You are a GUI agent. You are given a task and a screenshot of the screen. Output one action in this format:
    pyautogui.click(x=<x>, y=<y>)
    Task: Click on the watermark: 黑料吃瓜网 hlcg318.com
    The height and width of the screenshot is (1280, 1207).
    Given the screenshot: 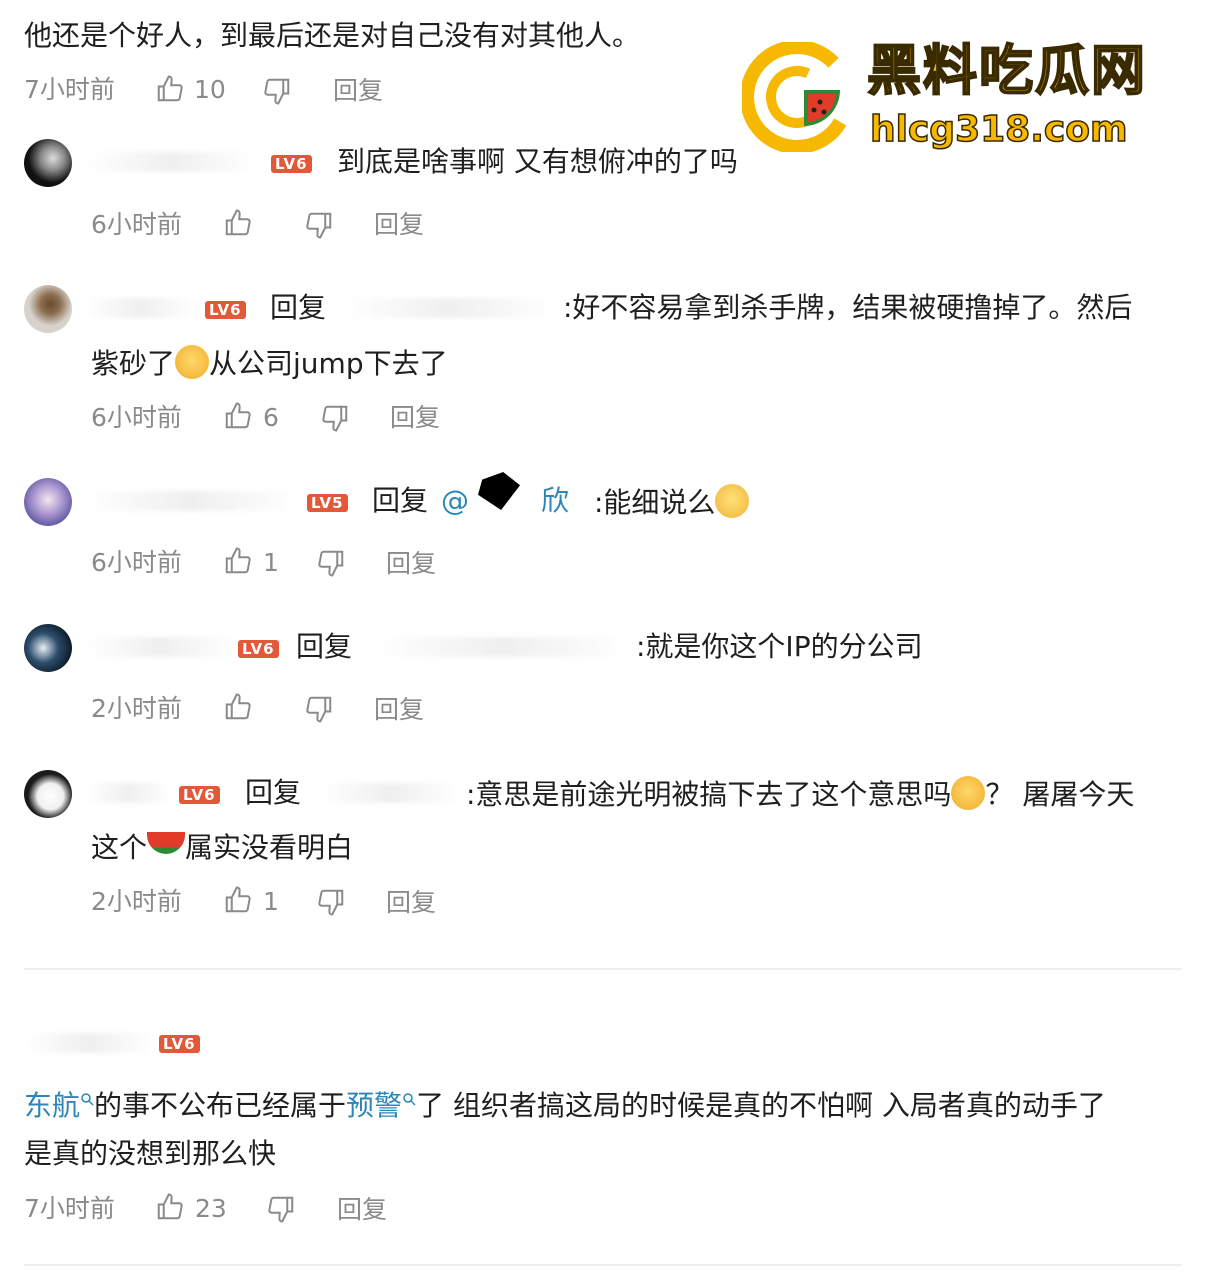 What is the action you would take?
    pyautogui.click(x=952, y=97)
    